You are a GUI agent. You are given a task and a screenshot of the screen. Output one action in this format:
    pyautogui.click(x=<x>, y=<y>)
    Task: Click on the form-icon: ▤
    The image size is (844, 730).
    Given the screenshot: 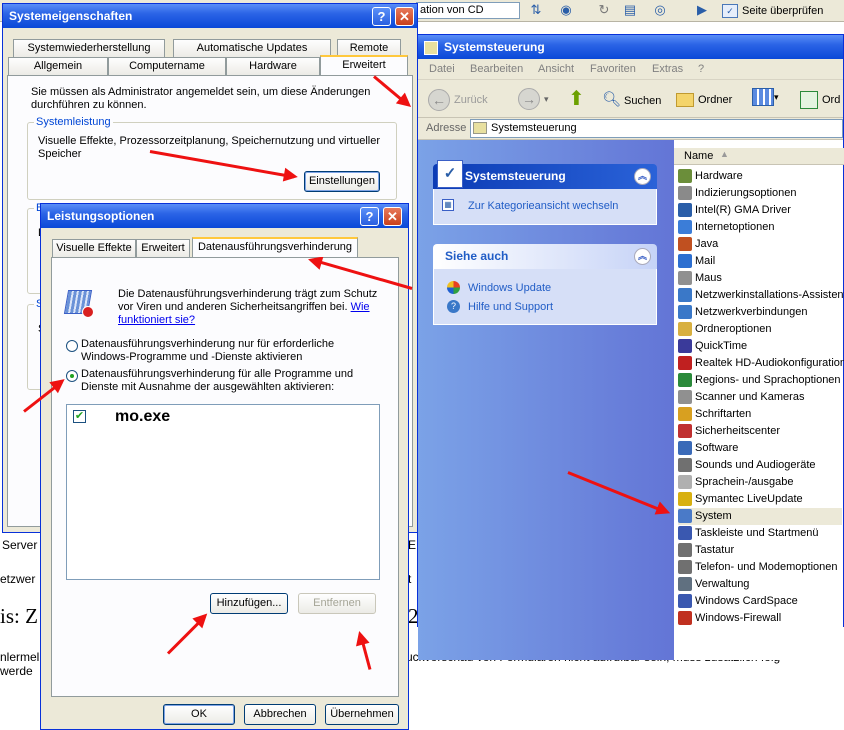 What is the action you would take?
    pyautogui.click(x=630, y=11)
    